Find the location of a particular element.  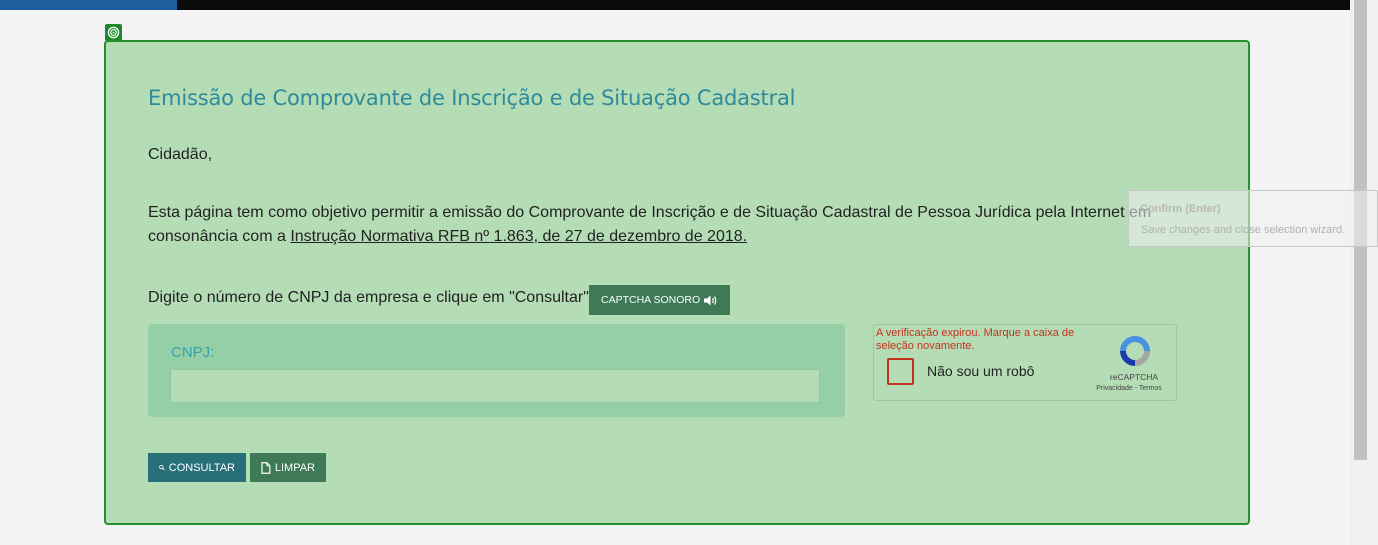

search-button: CONSULTAR is located at coordinates (197, 467).